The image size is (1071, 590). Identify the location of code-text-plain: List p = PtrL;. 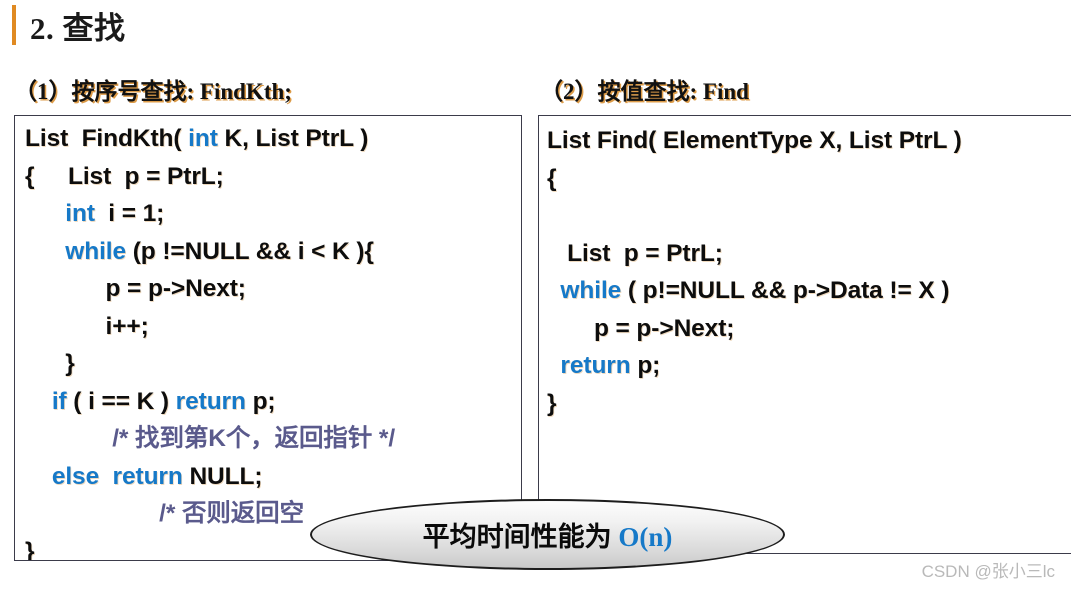
(635, 253).